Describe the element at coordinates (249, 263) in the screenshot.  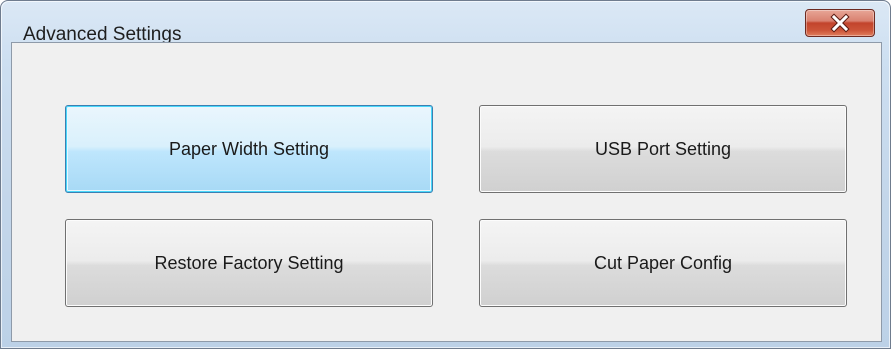
I see `restore-factory-setting-button: Restore Factory Setting` at that location.